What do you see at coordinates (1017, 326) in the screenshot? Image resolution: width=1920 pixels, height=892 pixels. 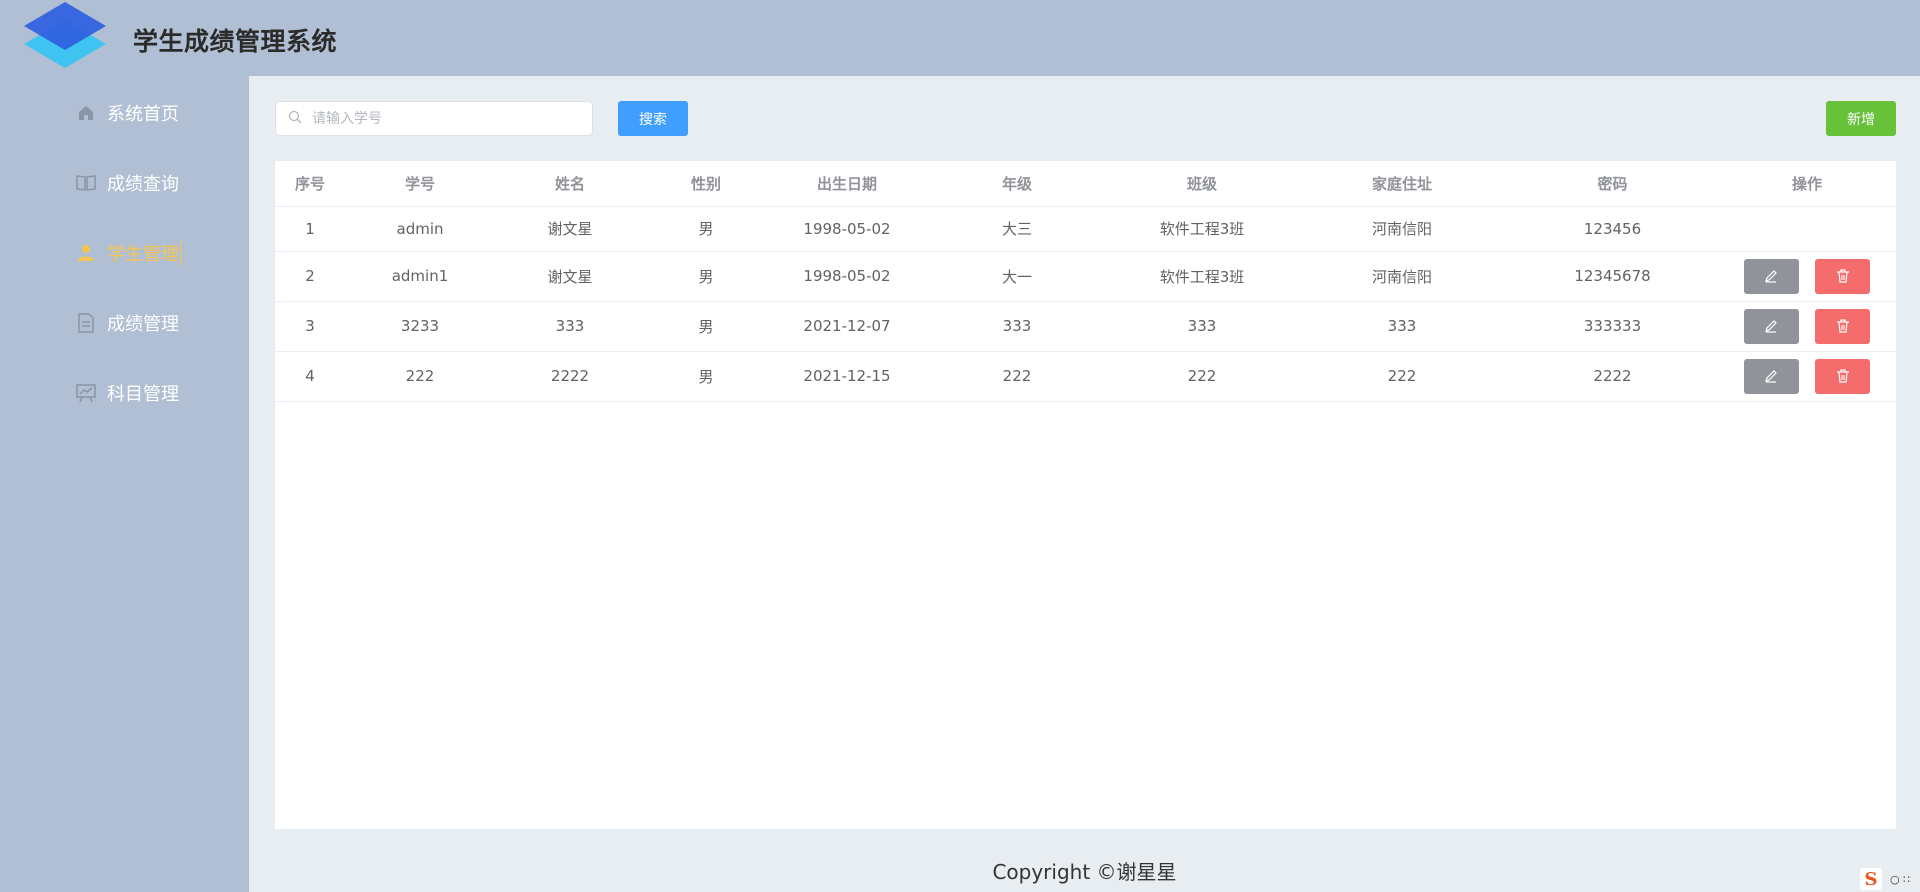 I see `cell-grade: 333` at bounding box center [1017, 326].